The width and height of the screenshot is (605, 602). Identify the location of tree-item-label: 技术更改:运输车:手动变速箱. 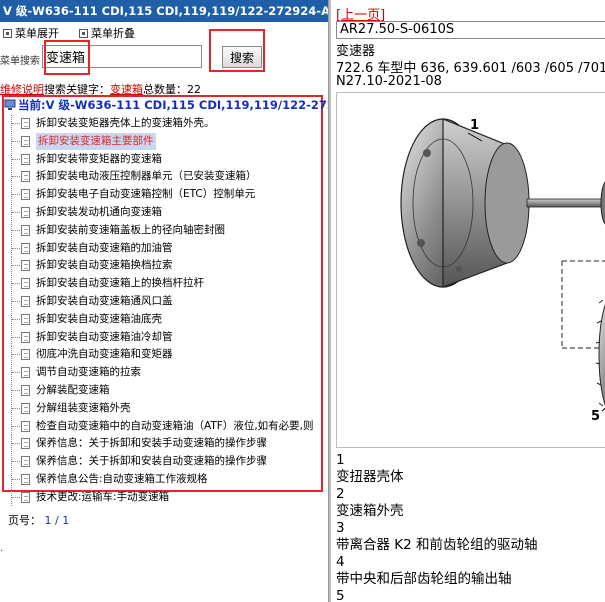
(102, 497).